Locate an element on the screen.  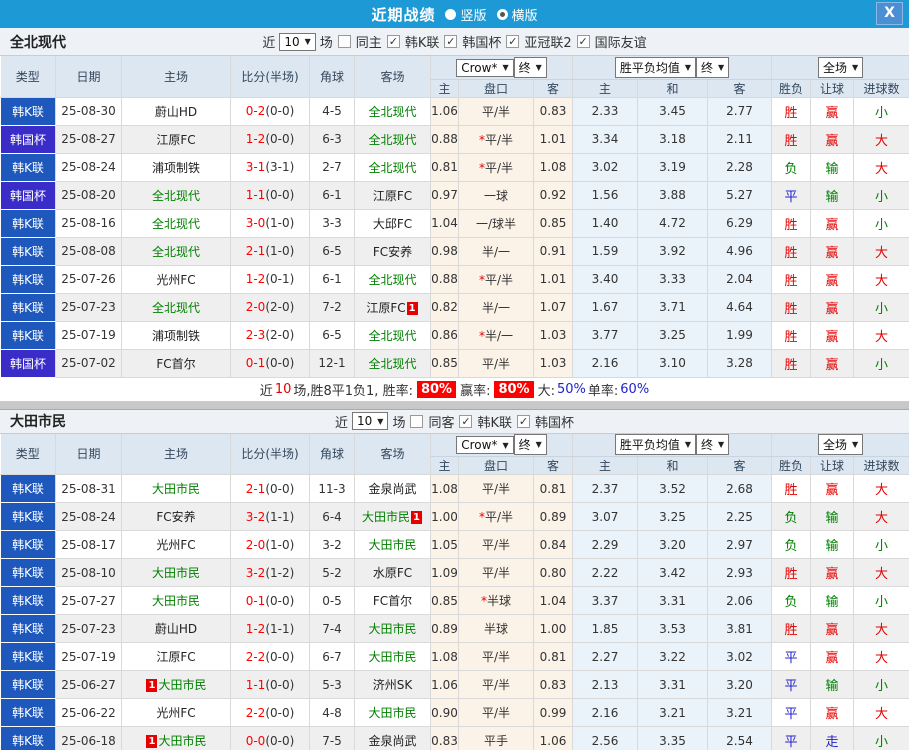
league-badge: 韩国杯 is located at coordinates (28, 139).